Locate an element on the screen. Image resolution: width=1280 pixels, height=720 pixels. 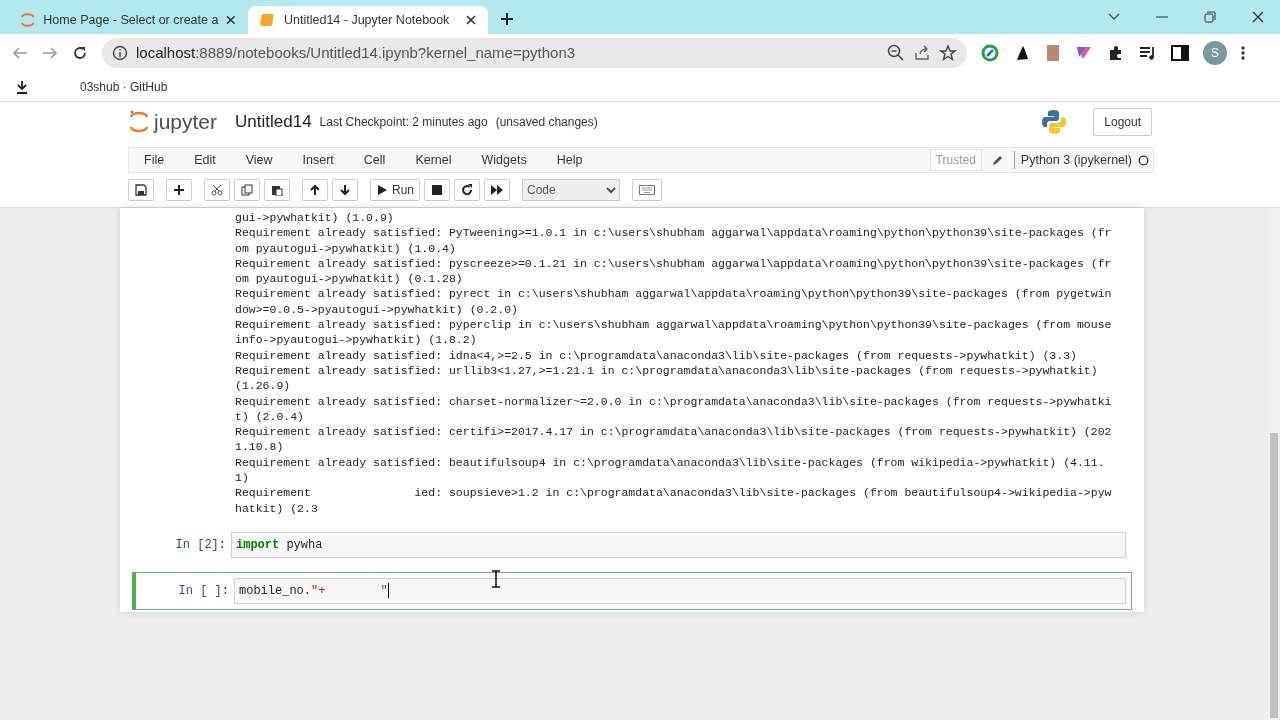
code-cell: In [ ]: mobile_no."+ " is located at coordinates (632, 590).